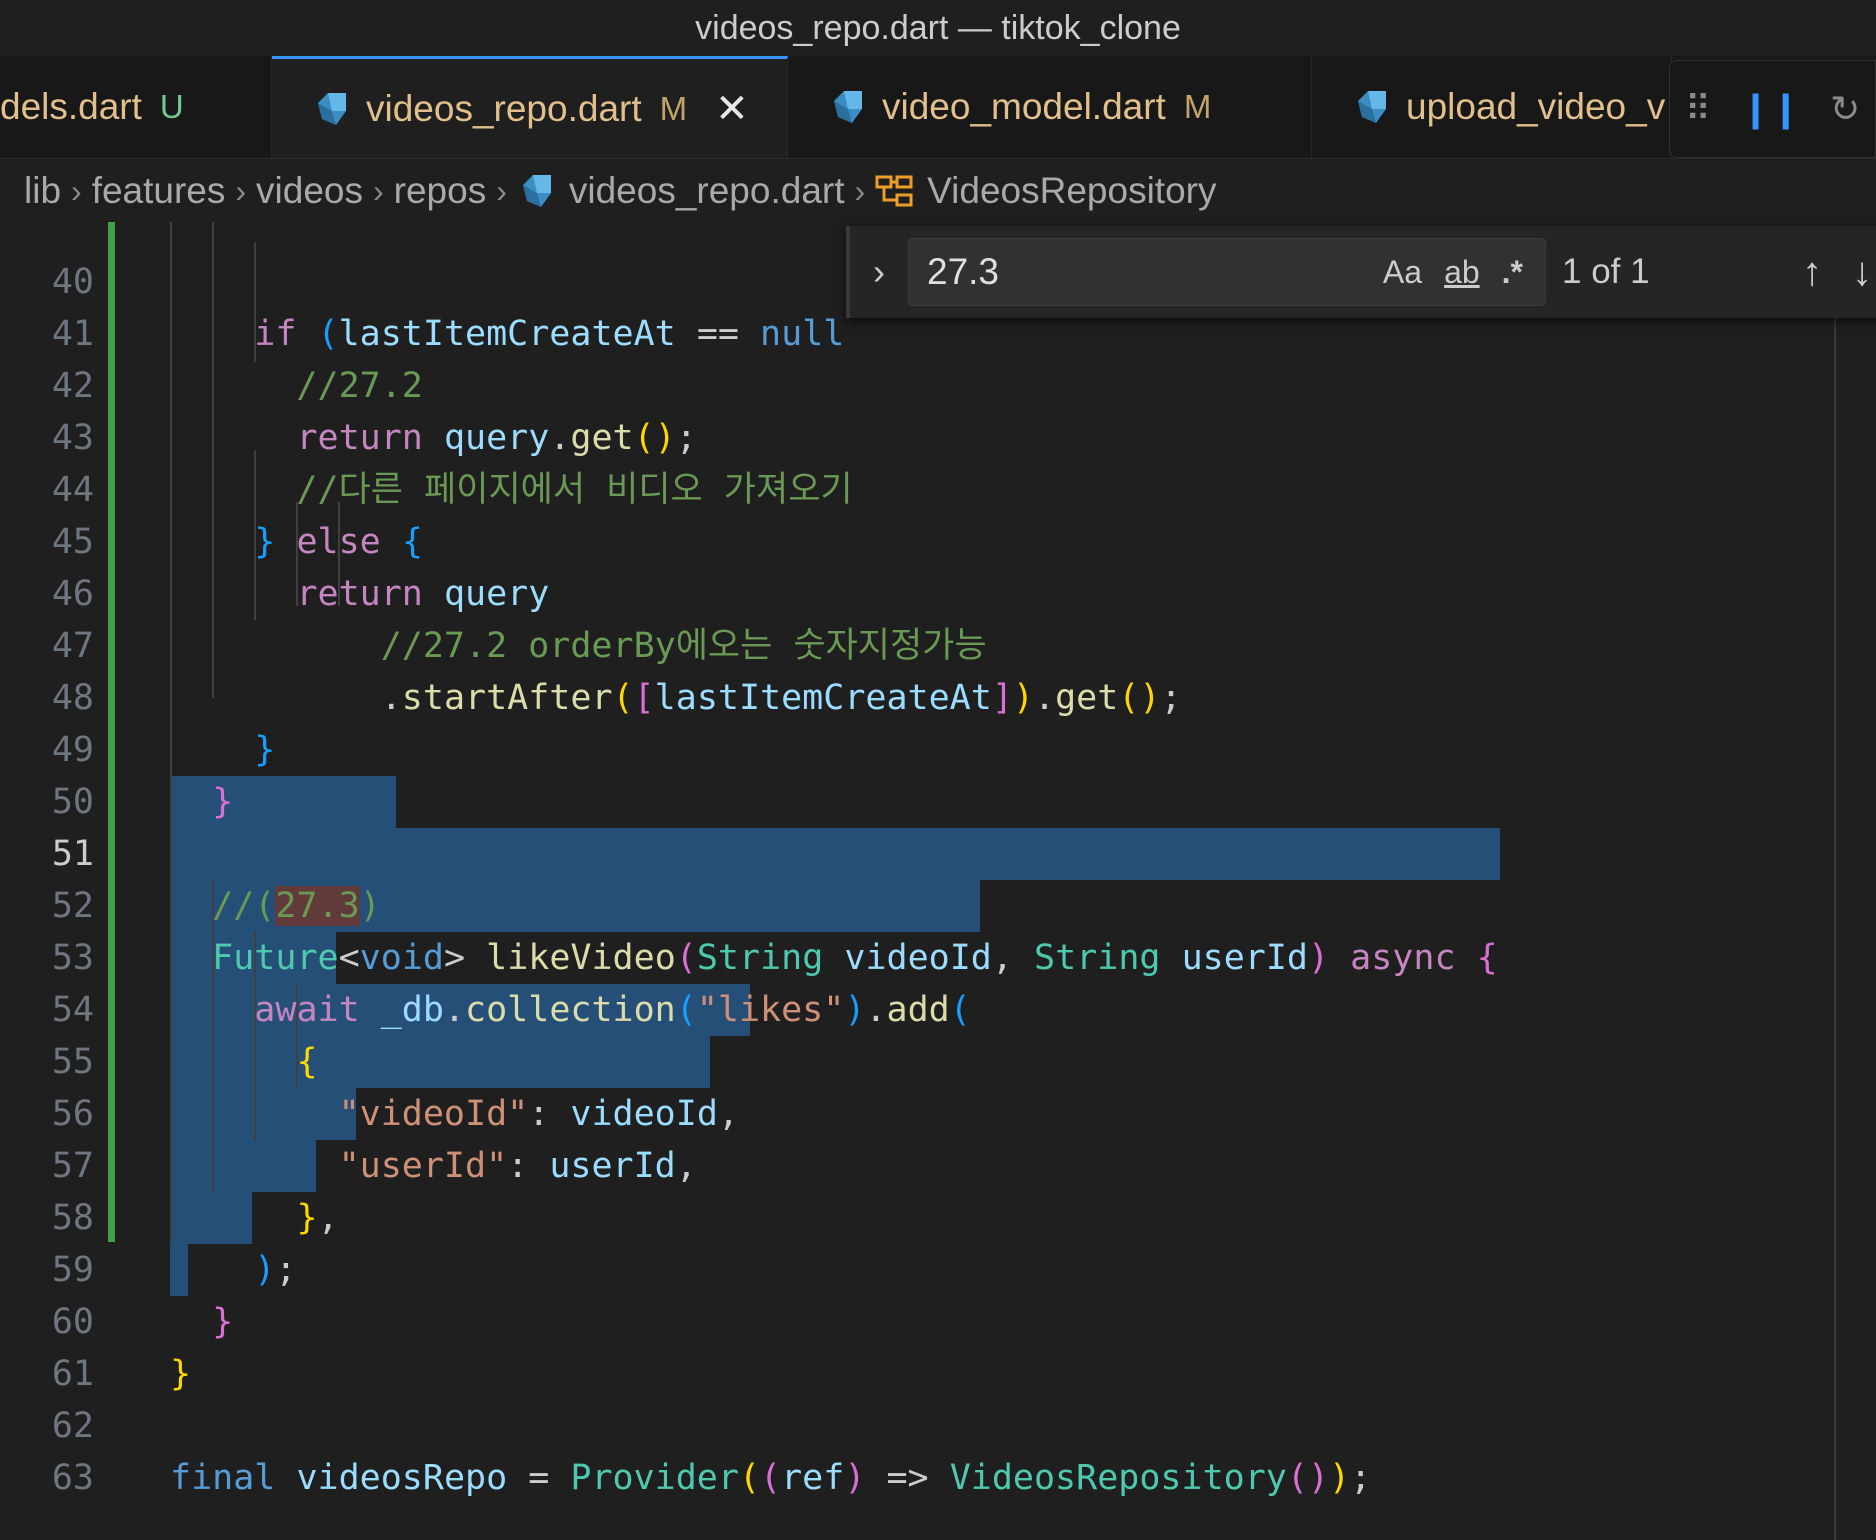 This screenshot has width=1876, height=1540. Describe the element at coordinates (1698, 109) in the screenshot. I see `drag-handle-icon: ⠿` at that location.